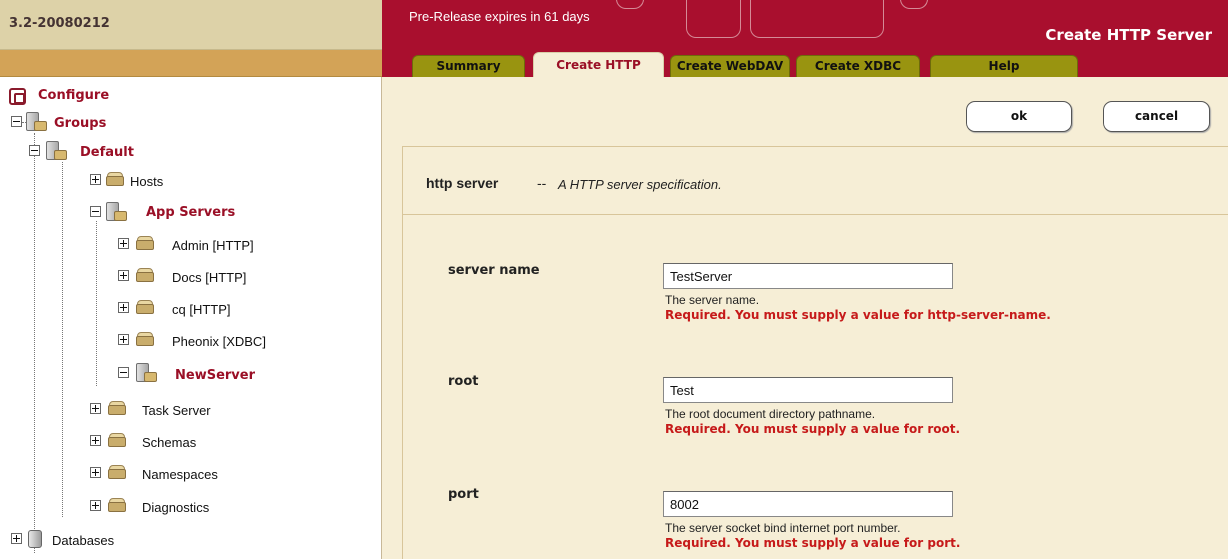  Describe the element at coordinates (468, 66) in the screenshot. I see `tab-summary: Summary` at that location.